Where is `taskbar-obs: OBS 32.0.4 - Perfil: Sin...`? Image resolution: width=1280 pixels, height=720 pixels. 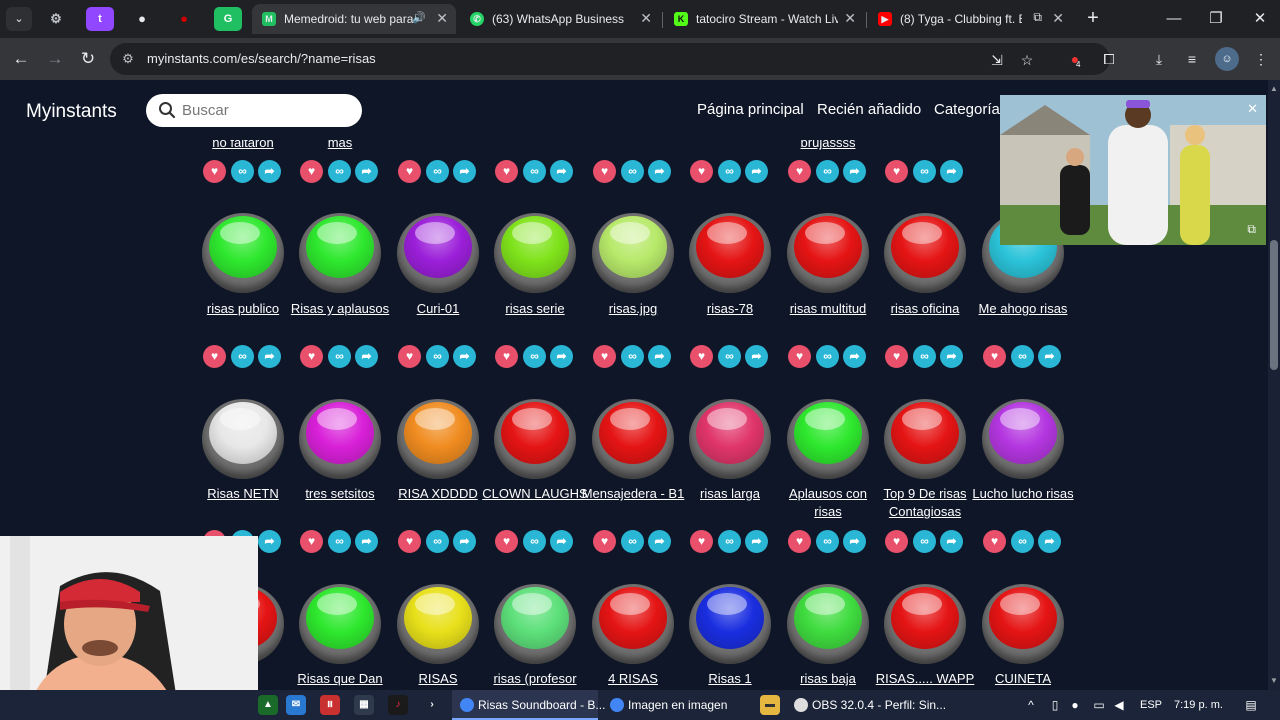 taskbar-obs: OBS 32.0.4 - Perfil: Sin... is located at coordinates (868, 705).